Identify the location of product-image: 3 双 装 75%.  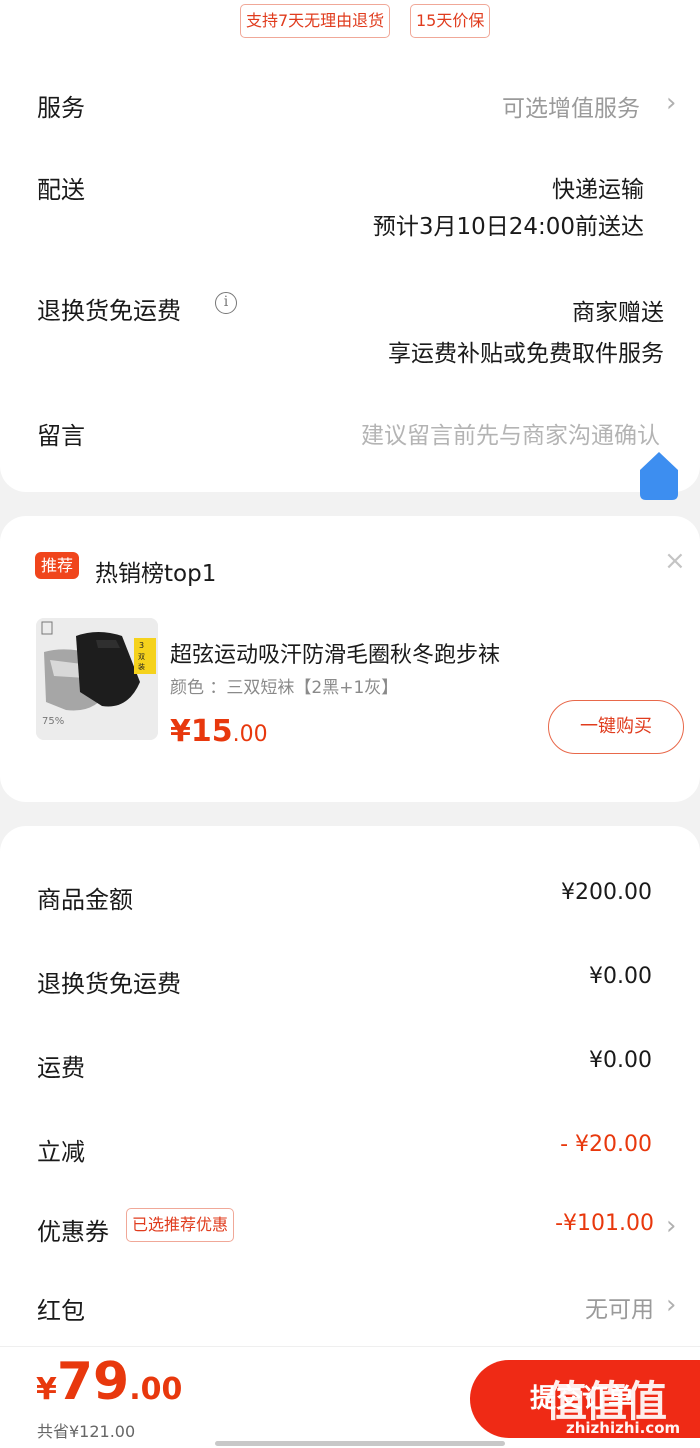
(97, 679).